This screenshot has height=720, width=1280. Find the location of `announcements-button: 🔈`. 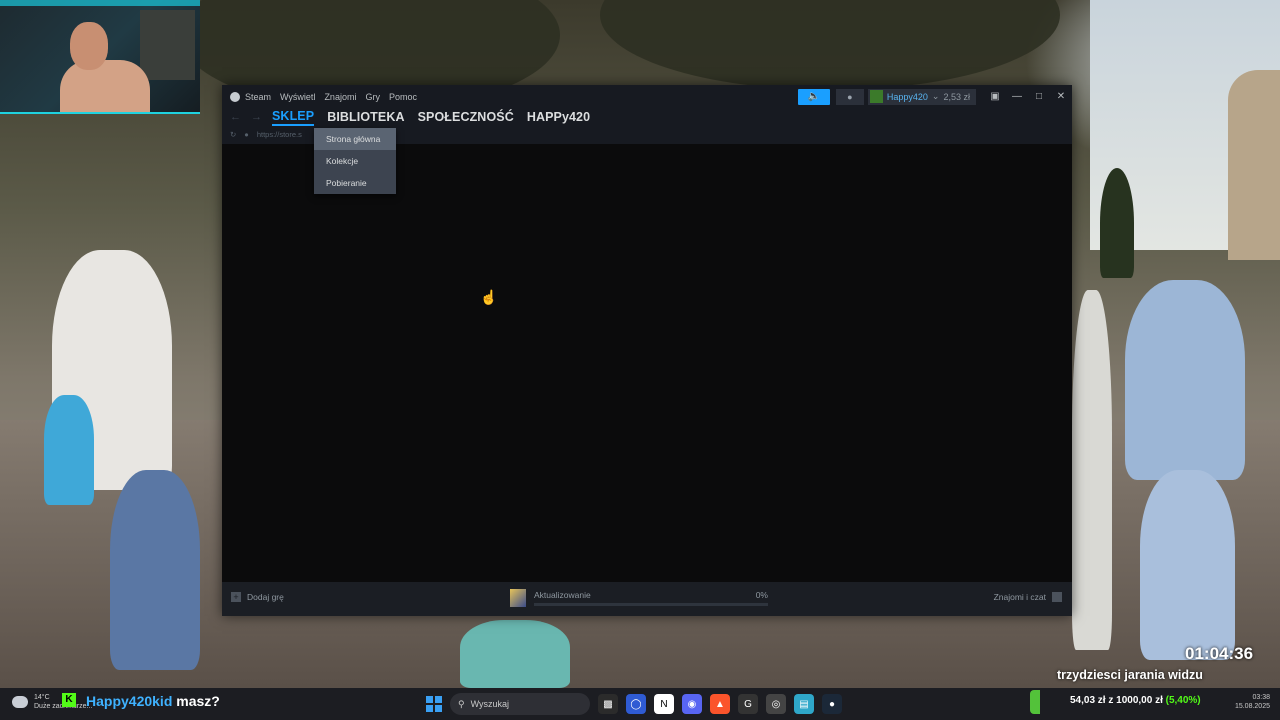

announcements-button: 🔈 is located at coordinates (813, 96).